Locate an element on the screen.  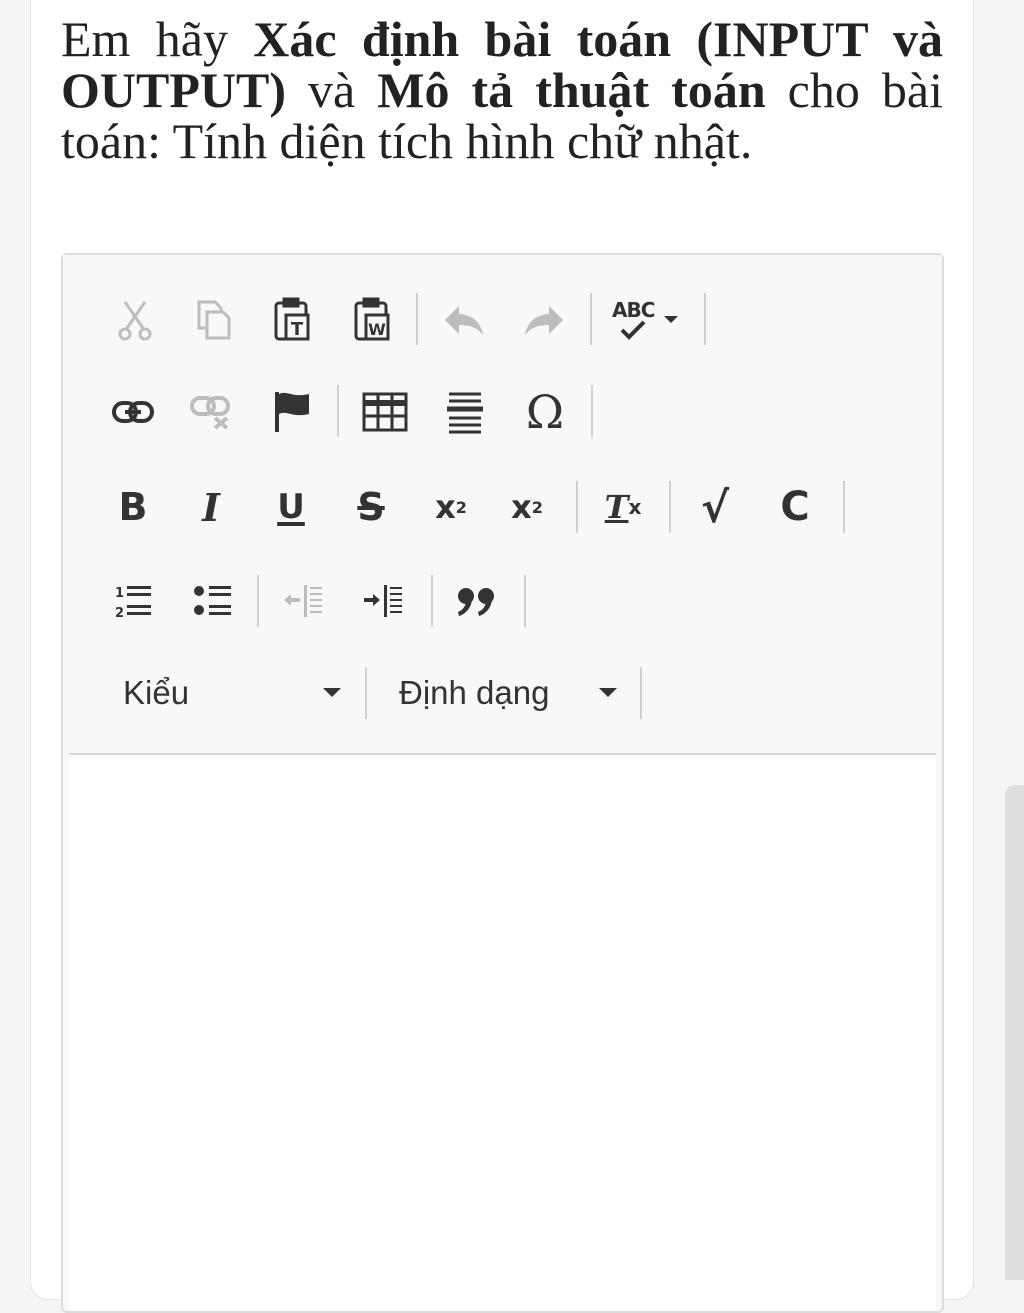
undo-icon is located at coordinates (465, 320).